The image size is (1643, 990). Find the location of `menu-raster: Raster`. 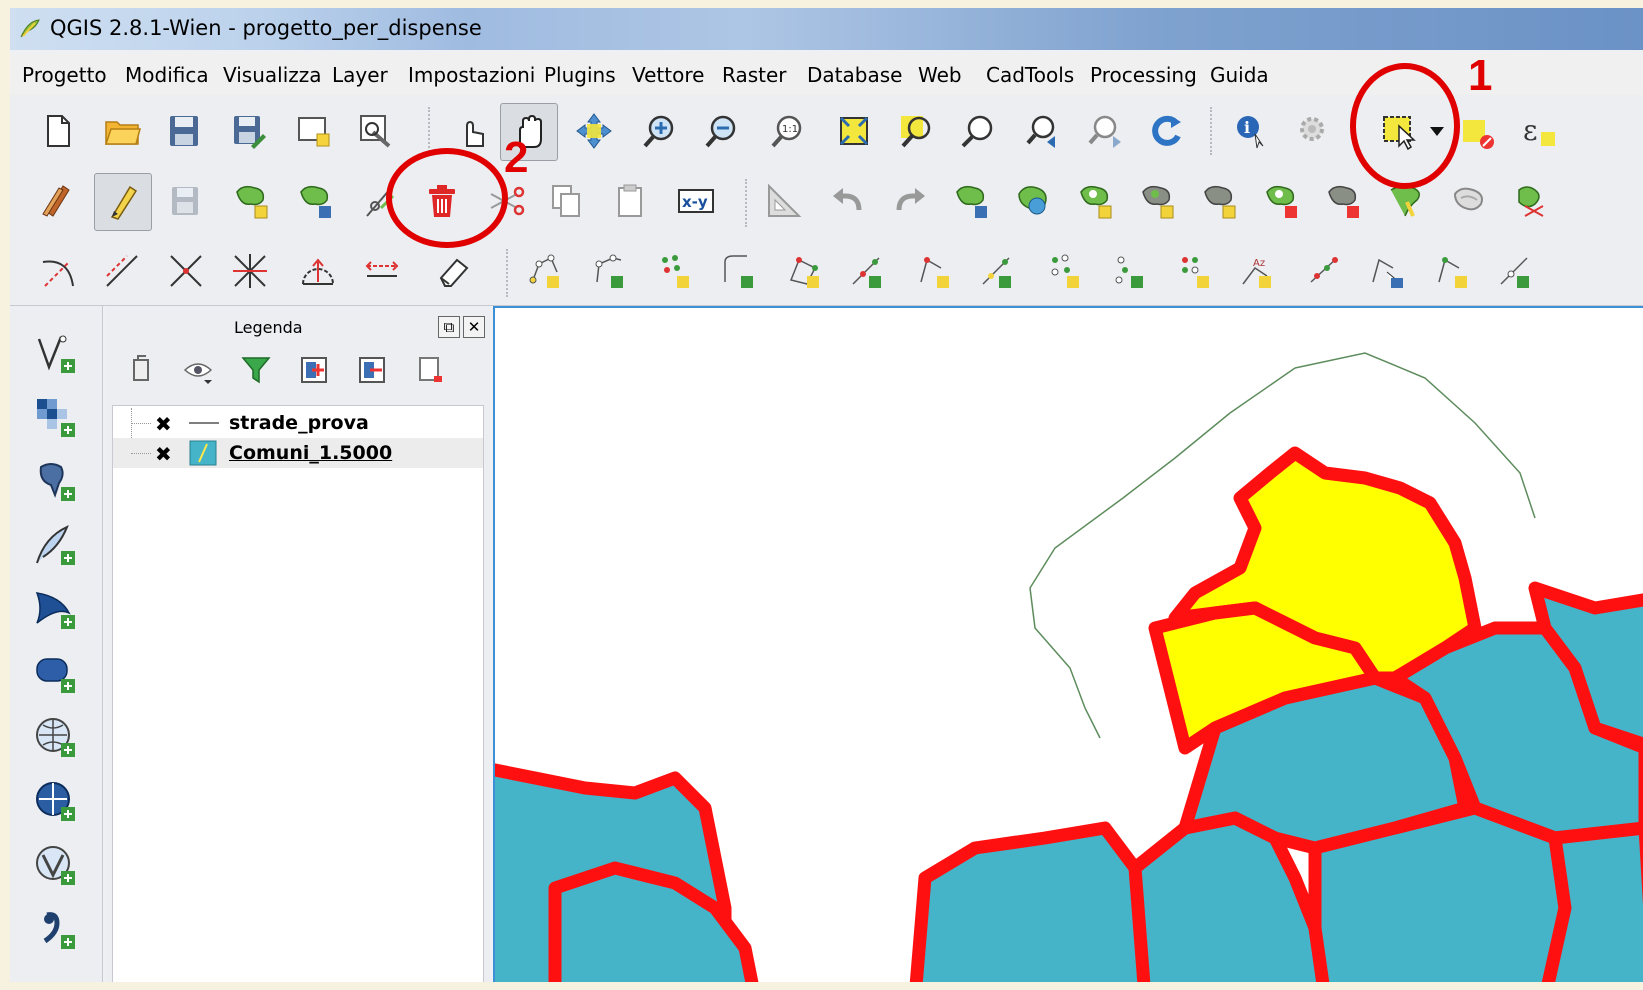

menu-raster: Raster is located at coordinates (754, 75).